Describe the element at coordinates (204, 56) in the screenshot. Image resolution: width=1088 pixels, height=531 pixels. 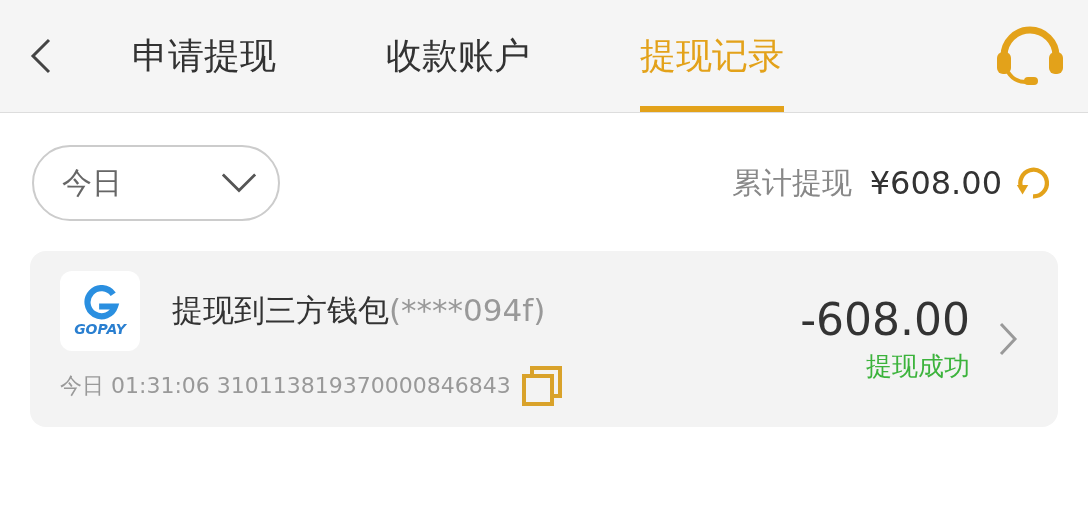
I see `tab: 申请提现` at that location.